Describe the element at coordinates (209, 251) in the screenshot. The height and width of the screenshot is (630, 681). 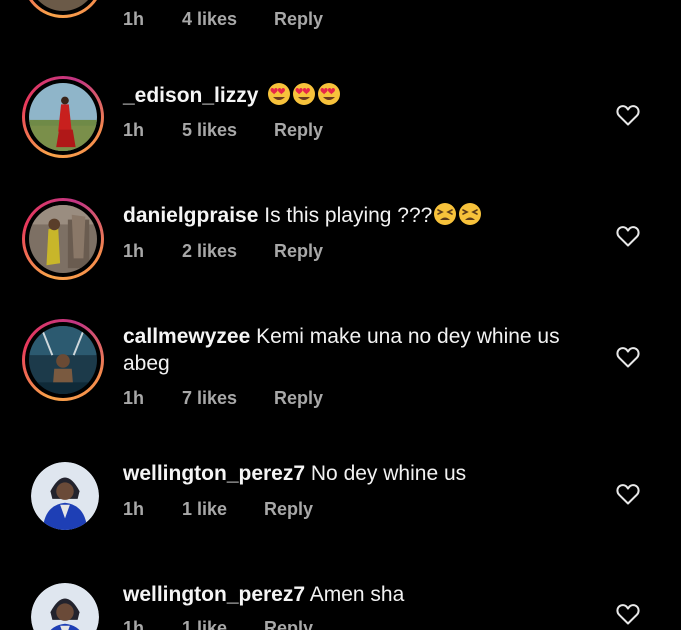
I see `likes-count: 2 likes` at that location.